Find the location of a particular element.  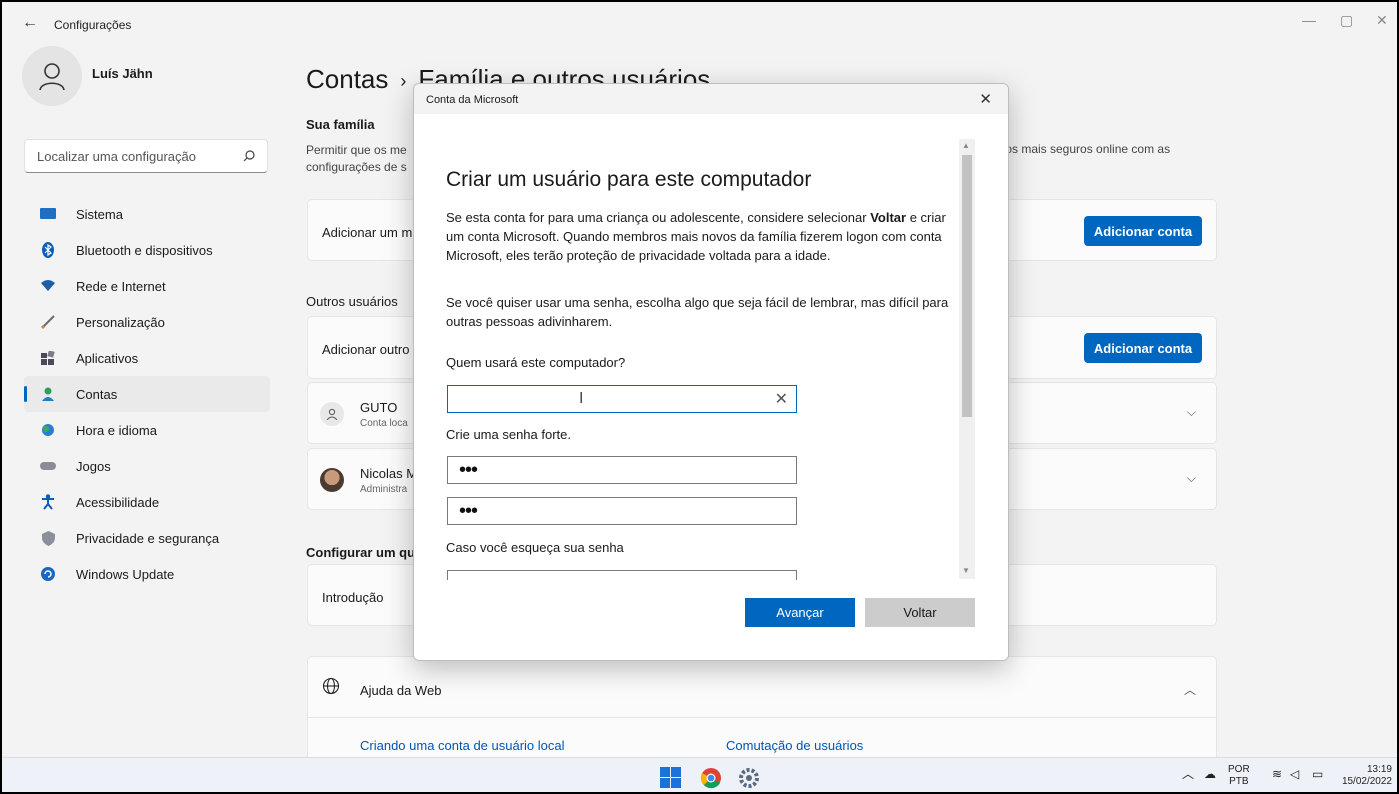

sidebar-item-label: Windows Update is located at coordinates (125, 574).